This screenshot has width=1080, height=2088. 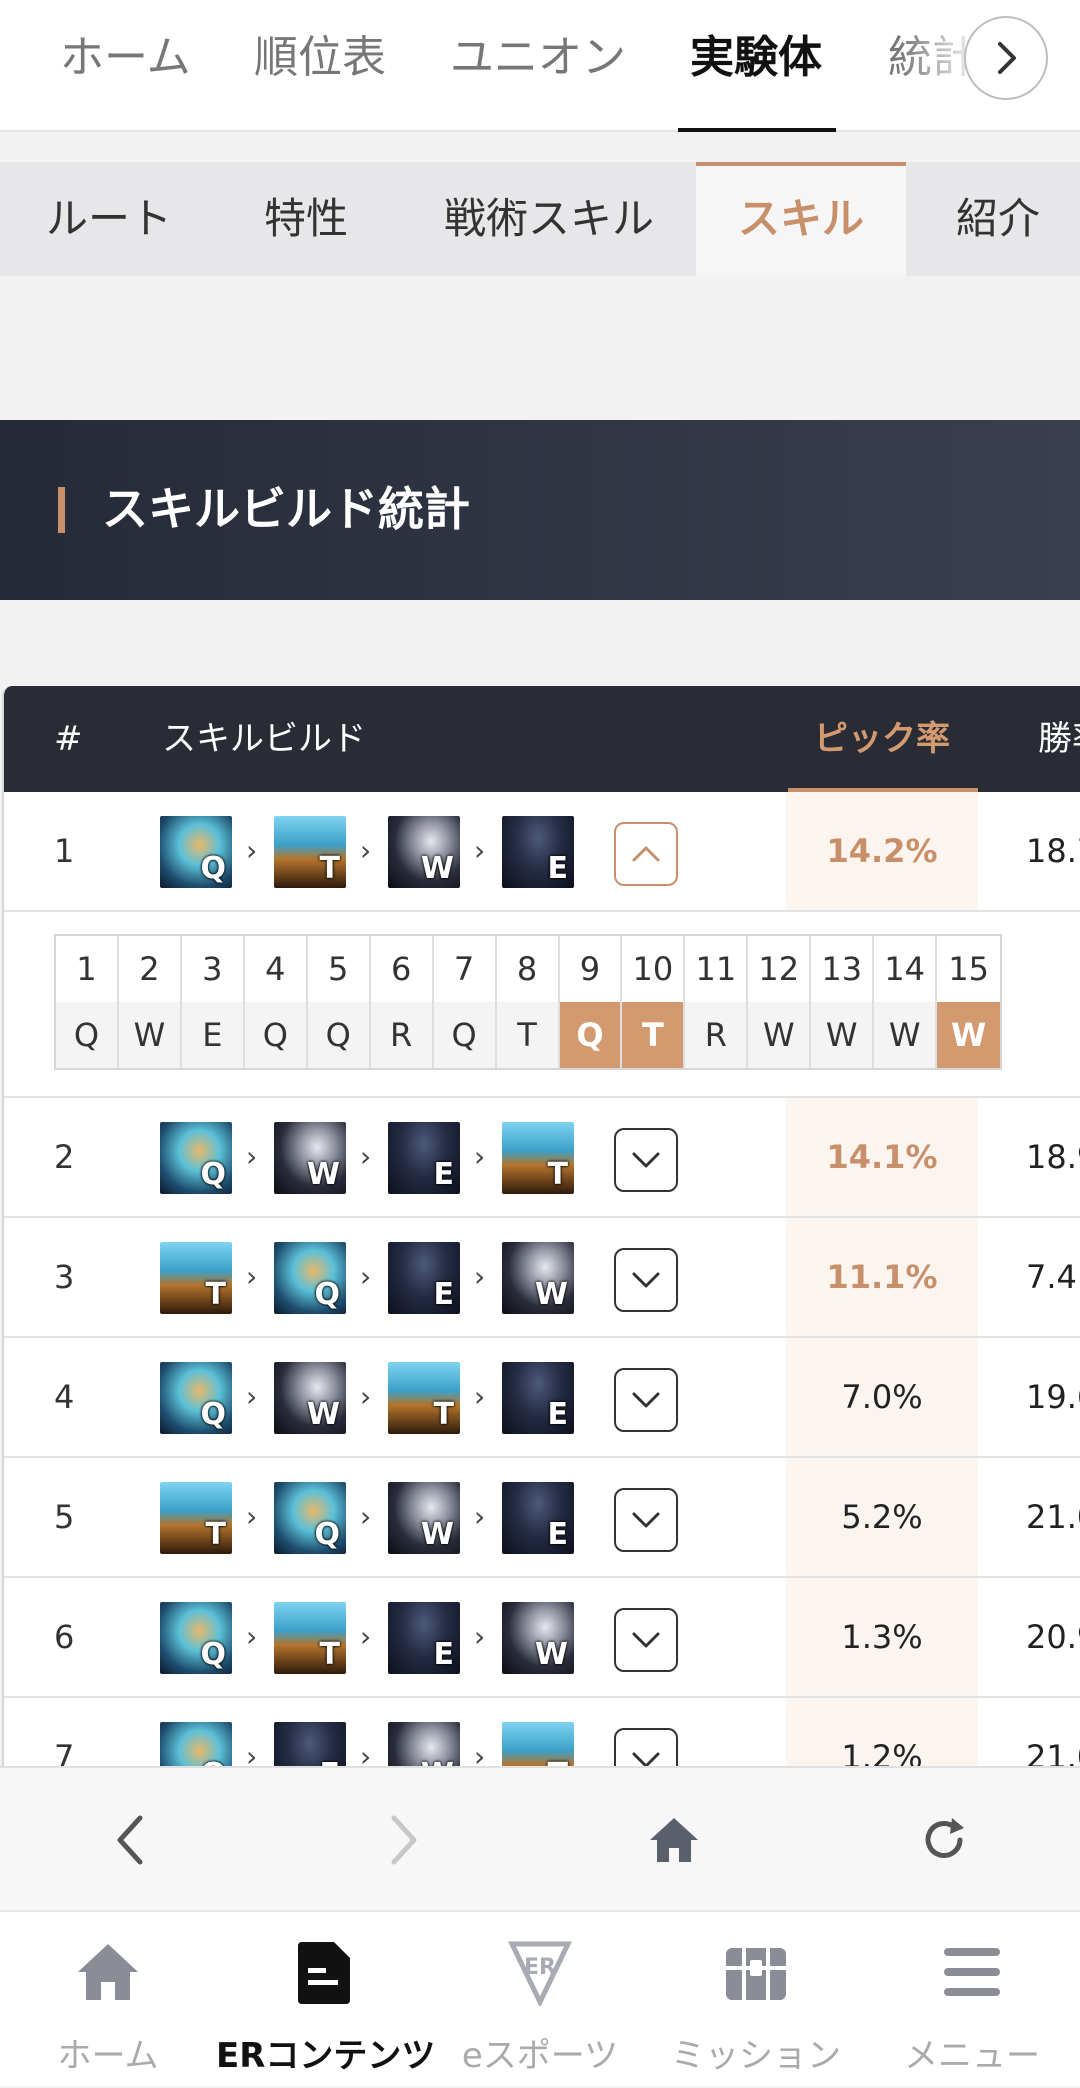 I want to click on win-rate-cell: 19.6, so click(x=1053, y=1397).